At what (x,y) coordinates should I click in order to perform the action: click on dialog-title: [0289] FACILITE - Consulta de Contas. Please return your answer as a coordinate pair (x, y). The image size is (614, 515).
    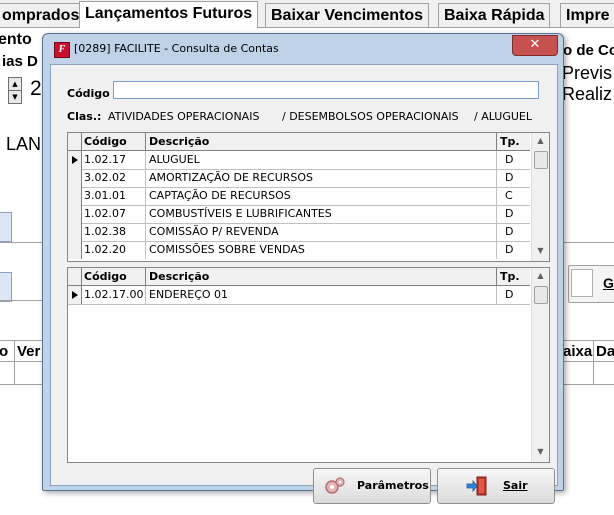
    Looking at the image, I should click on (176, 48).